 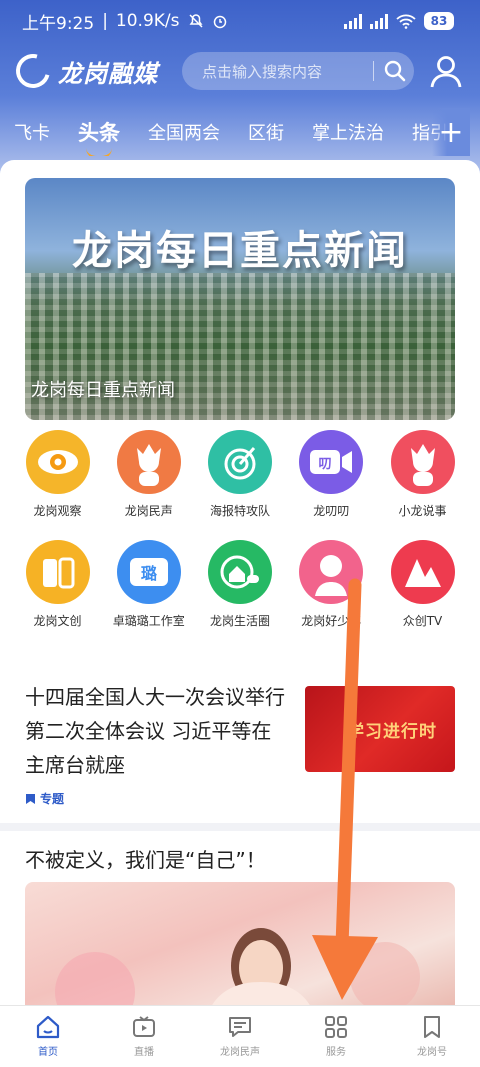 I want to click on status-net-speed: 10.9K/s, so click(x=147, y=21).